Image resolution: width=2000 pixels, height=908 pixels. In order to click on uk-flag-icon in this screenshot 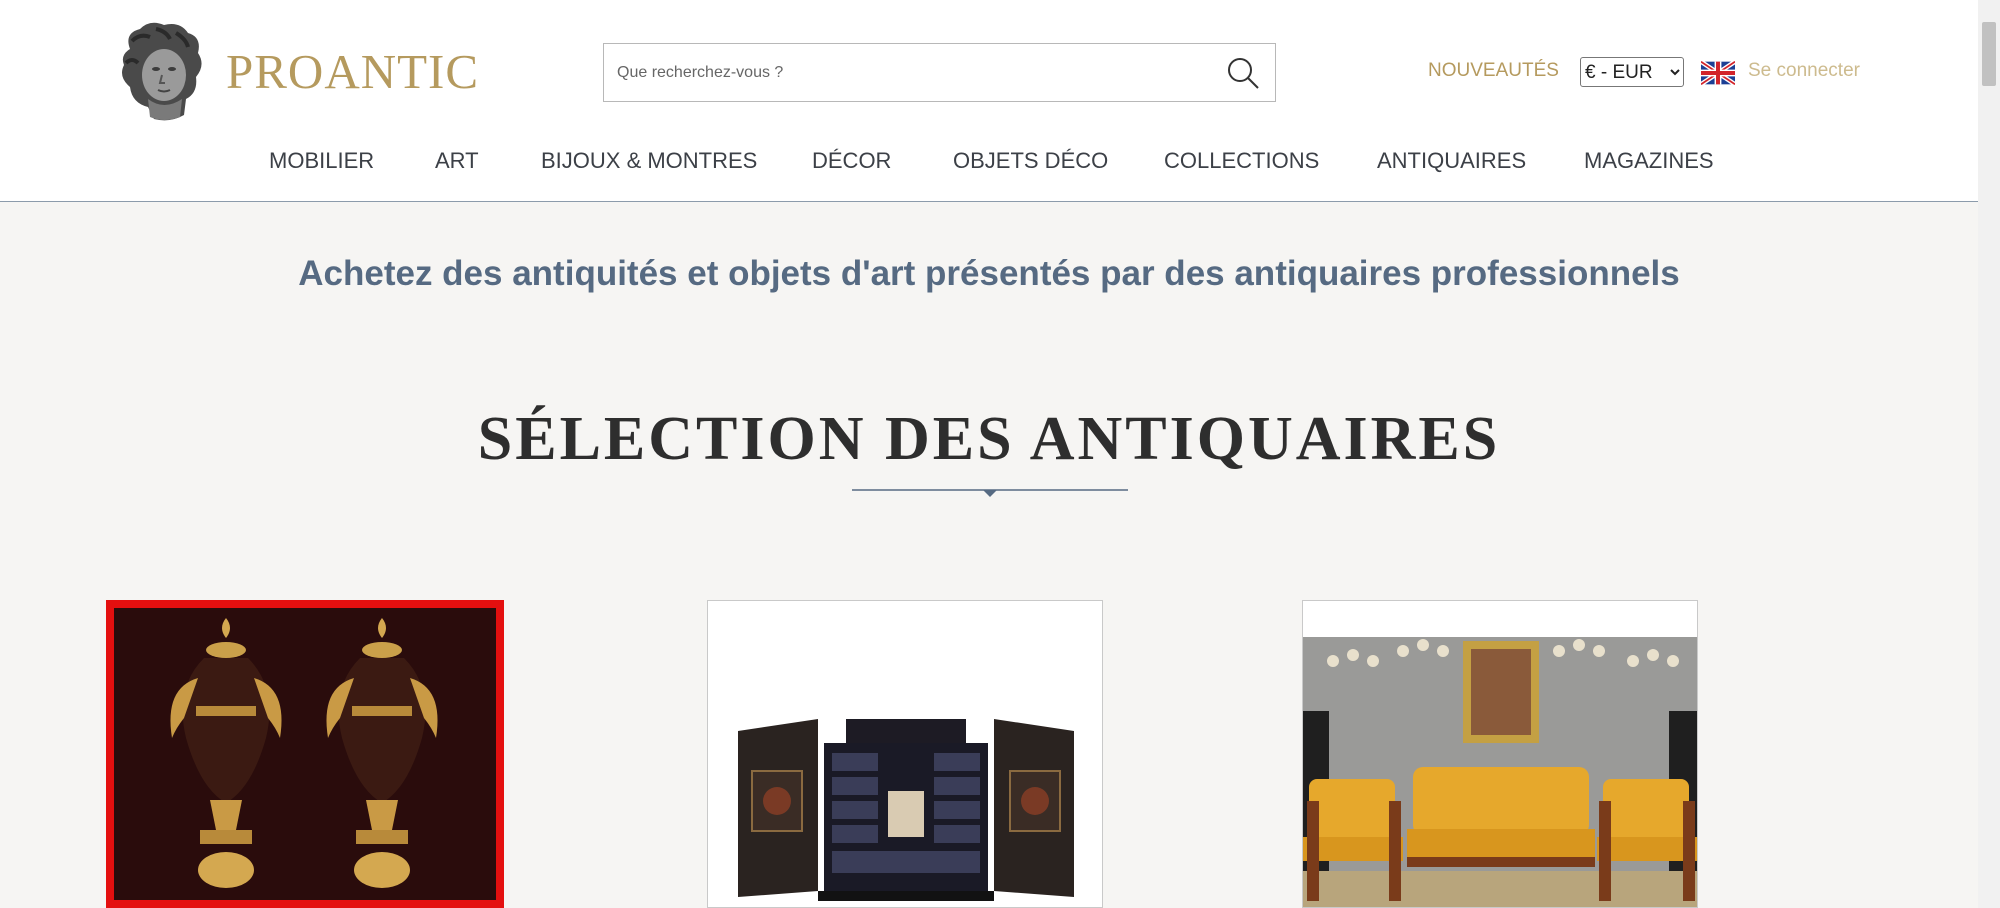, I will do `click(1718, 73)`.